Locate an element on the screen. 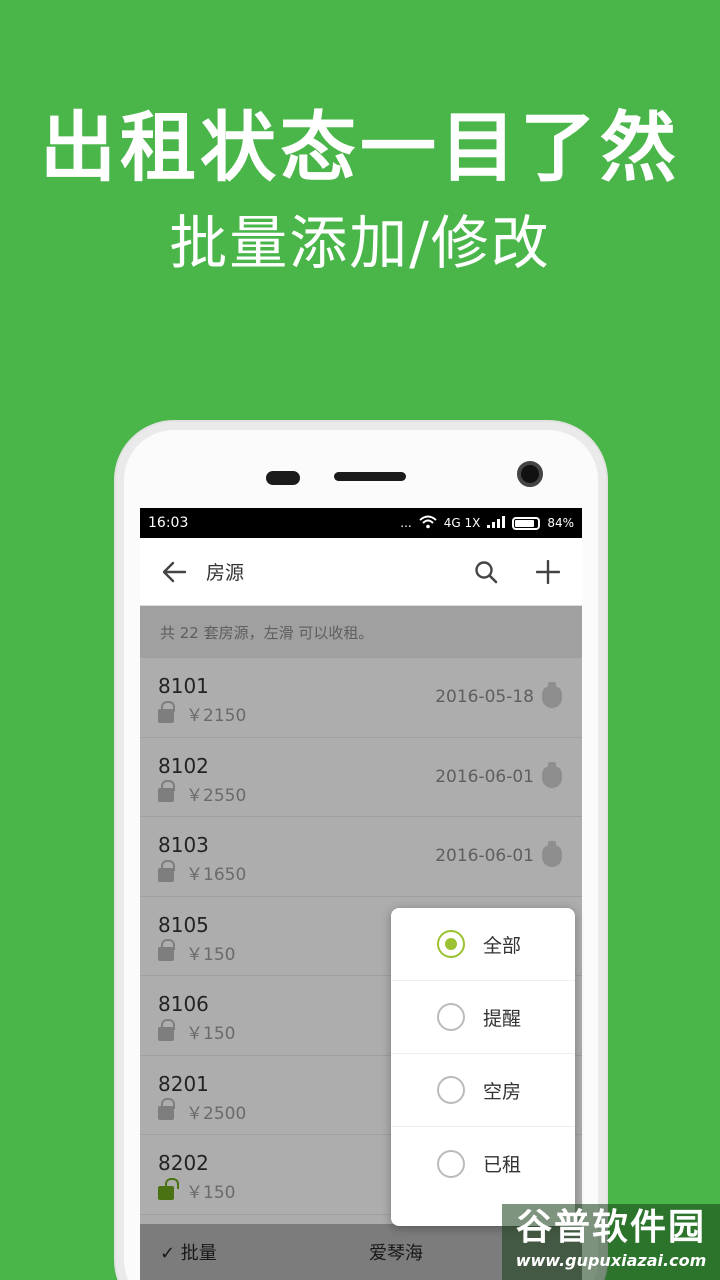  watermark-url: www.gupuxiazai.com is located at coordinates (611, 1260).